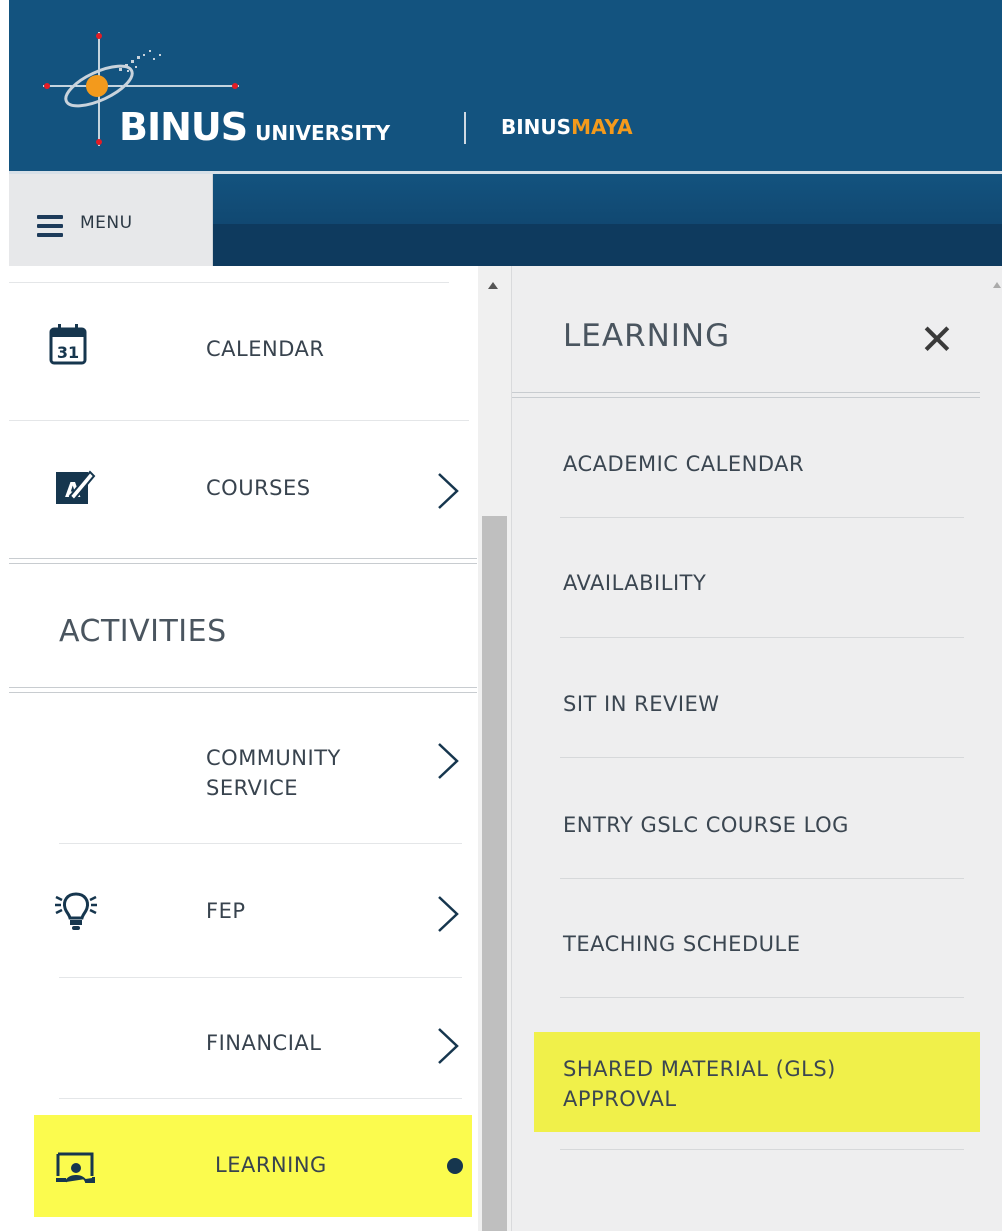  I want to click on submenu-item-availability: AVAILABILITY, so click(634, 583).